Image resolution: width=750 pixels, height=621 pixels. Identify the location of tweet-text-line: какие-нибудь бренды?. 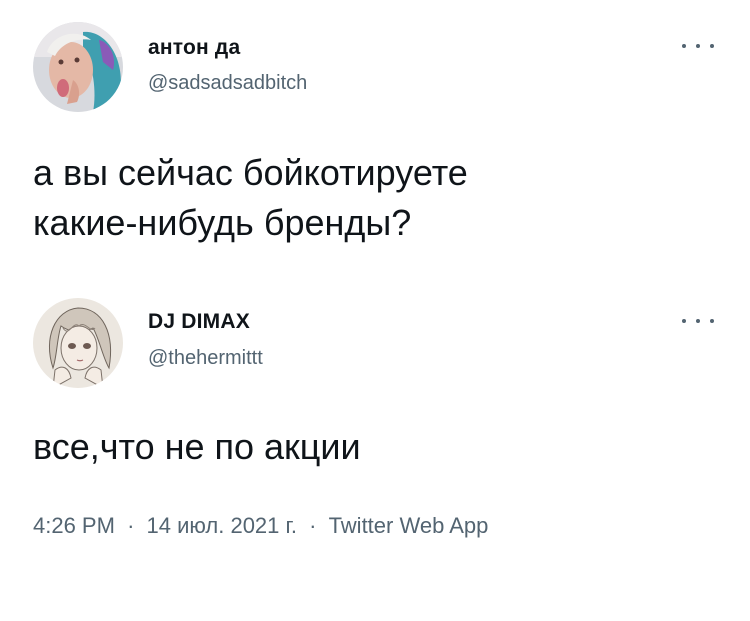
(222, 222).